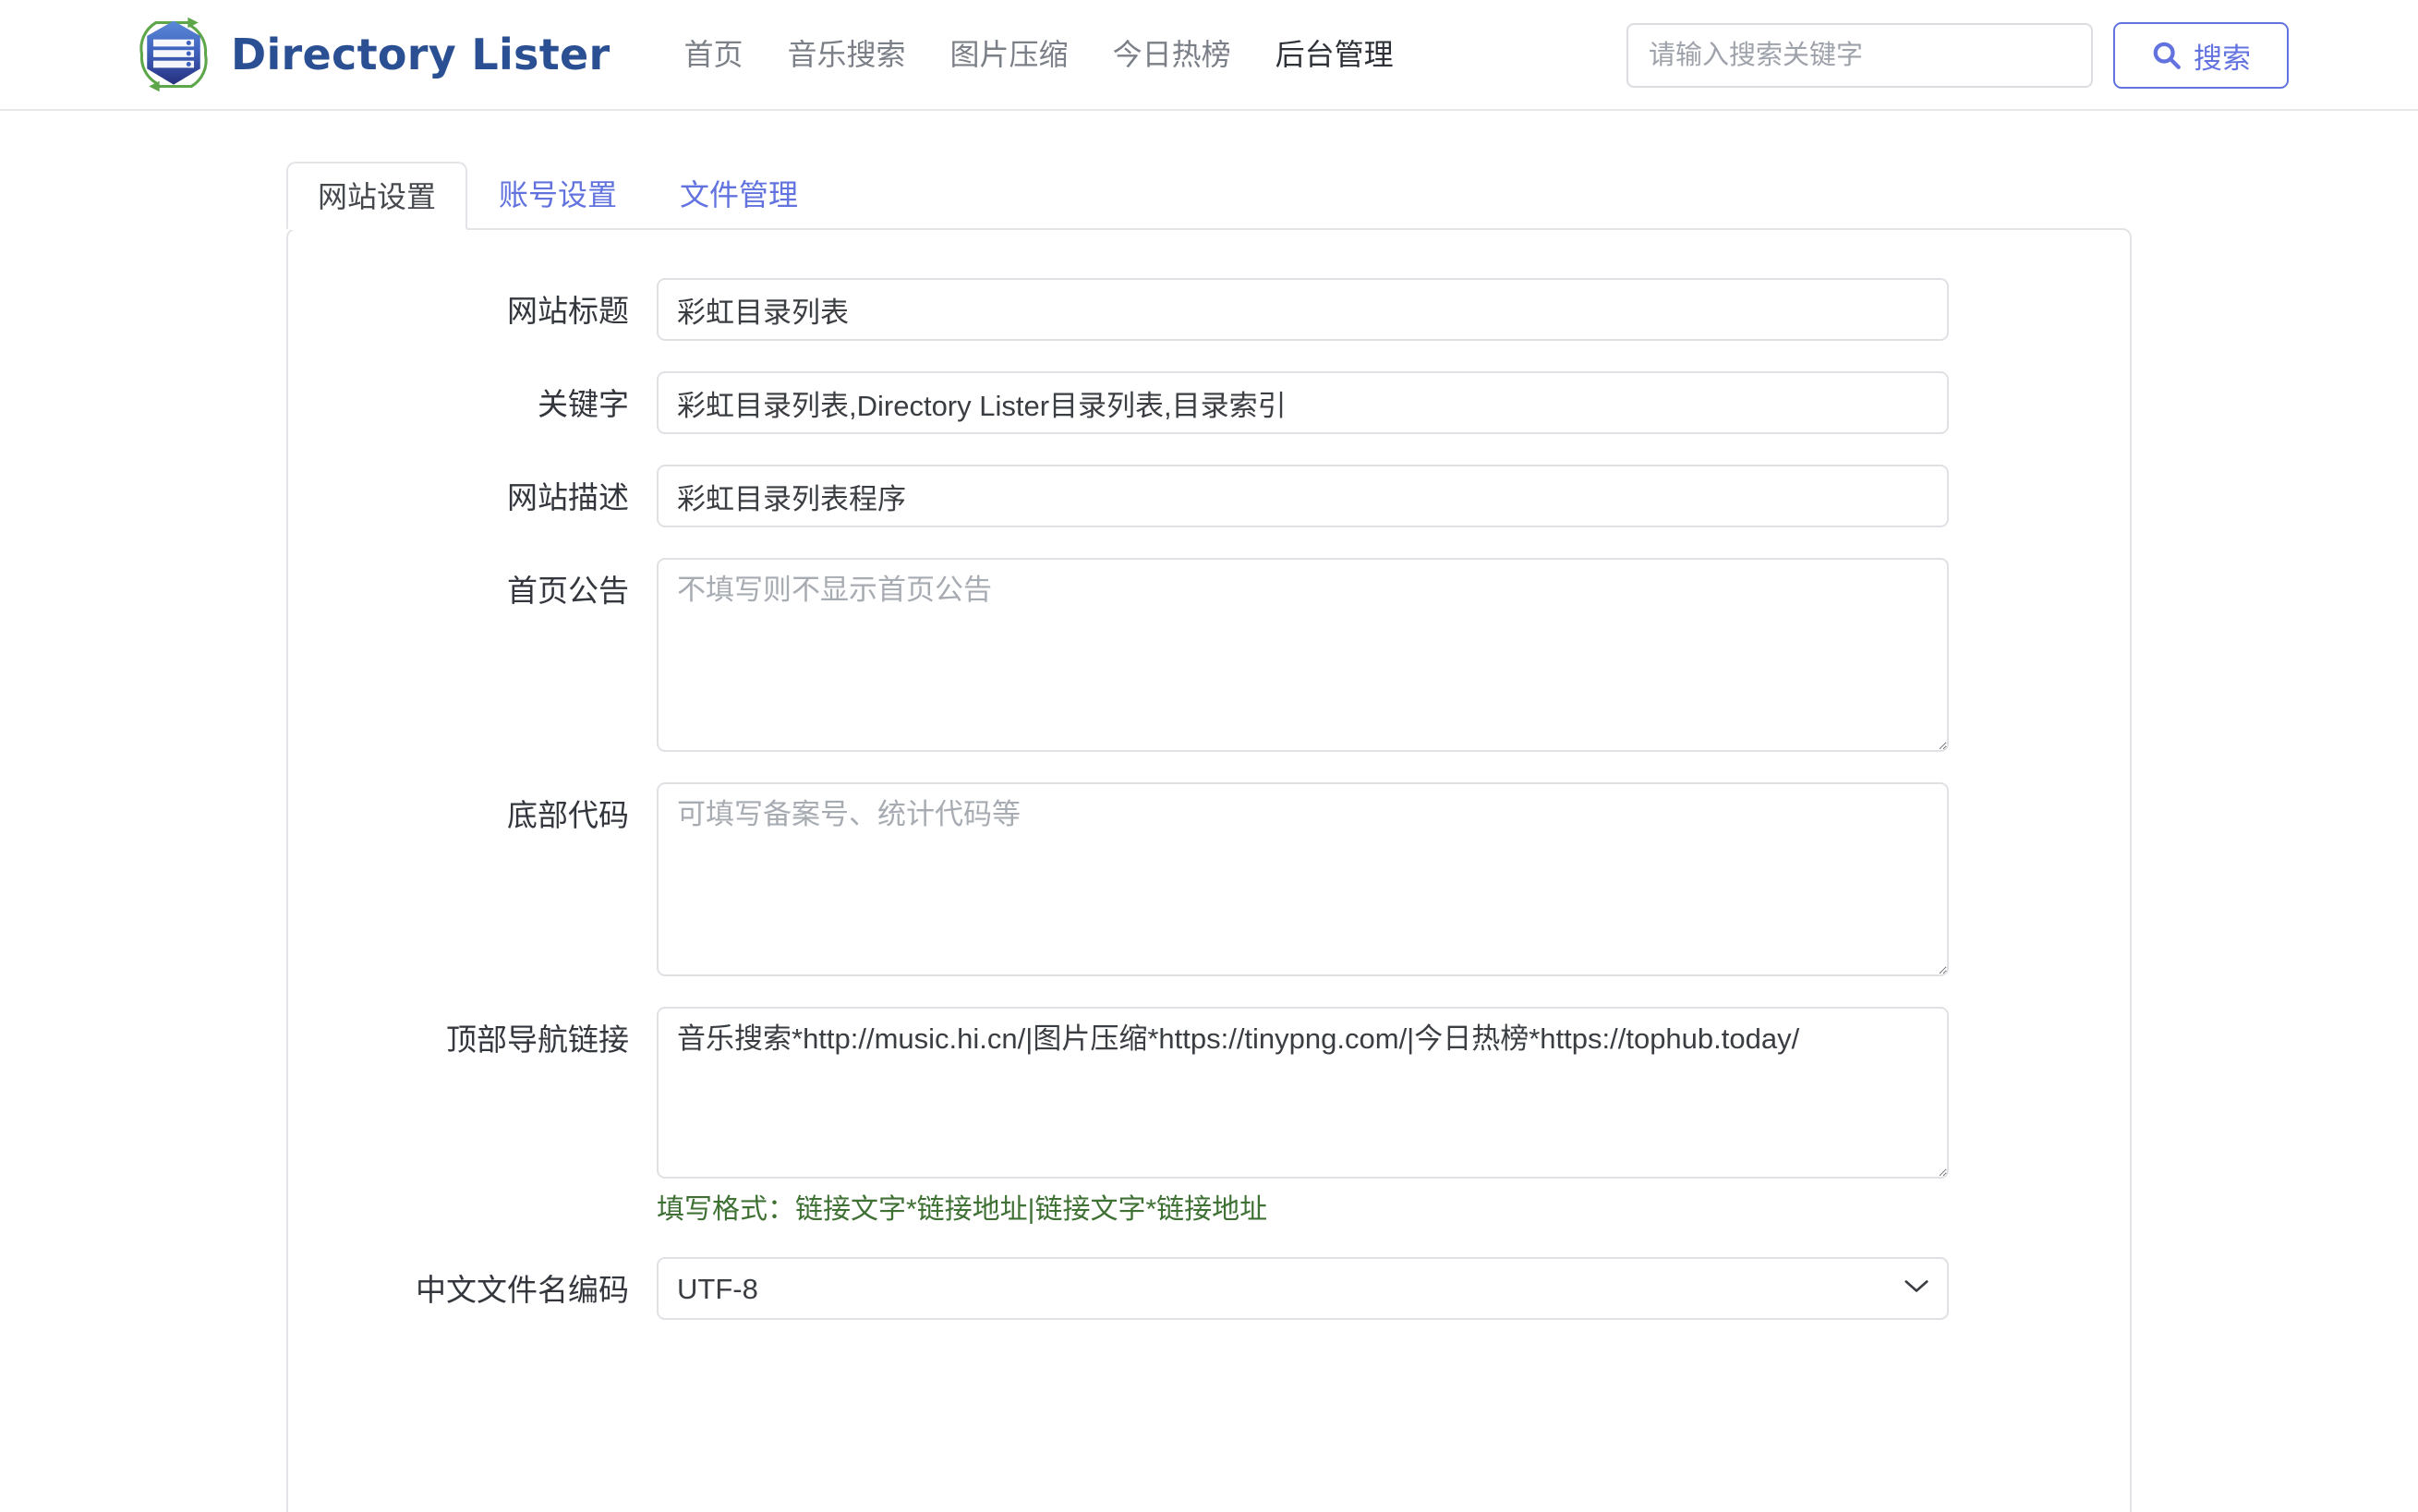 The height and width of the screenshot is (1512, 2418). I want to click on form-row-keywords: 关键字, so click(1209, 402).